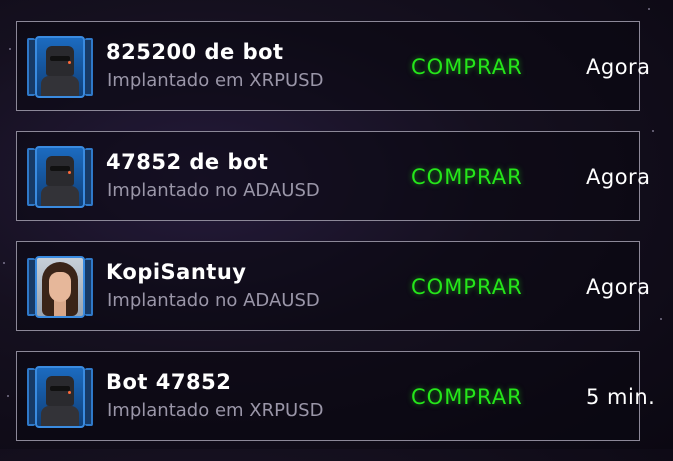 The image size is (673, 461). What do you see at coordinates (169, 382) in the screenshot?
I see `bot-name: Bot 47852` at bounding box center [169, 382].